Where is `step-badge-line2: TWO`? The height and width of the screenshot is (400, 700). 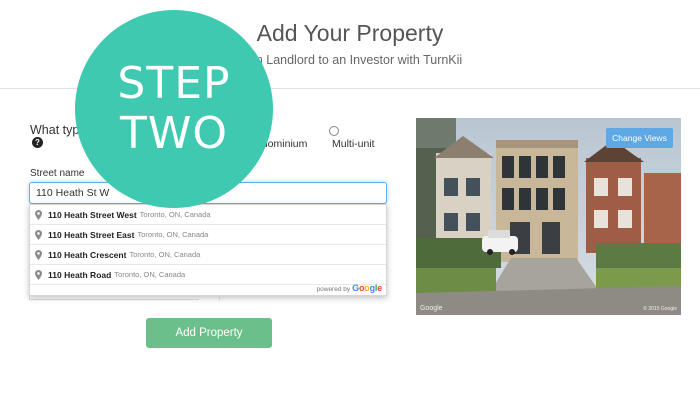
step-badge-line2: TWO is located at coordinates (173, 133).